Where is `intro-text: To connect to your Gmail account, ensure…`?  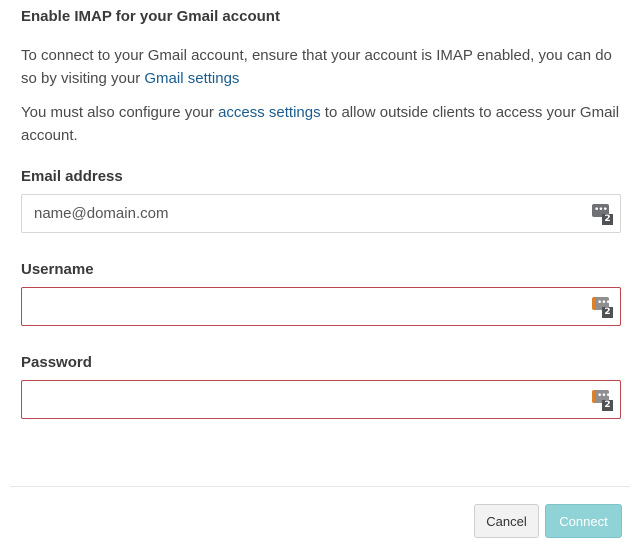 intro-text: To connect to your Gmail account, ensure… is located at coordinates (316, 67).